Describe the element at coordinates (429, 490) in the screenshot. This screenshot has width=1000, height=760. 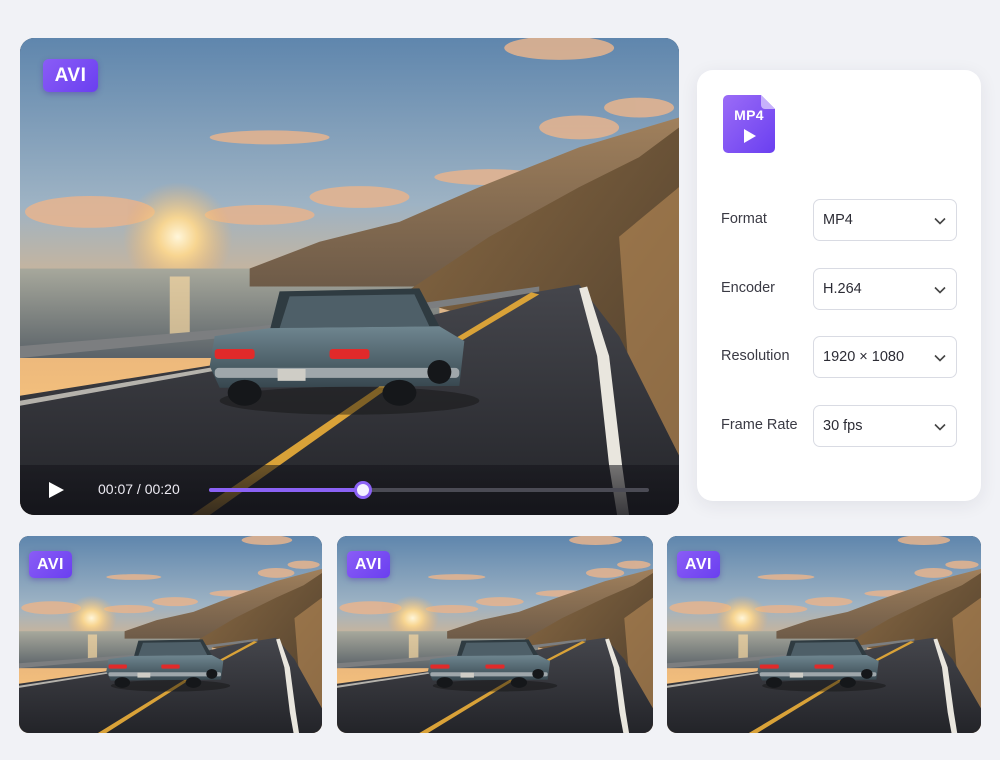
I see `seek-bar` at that location.